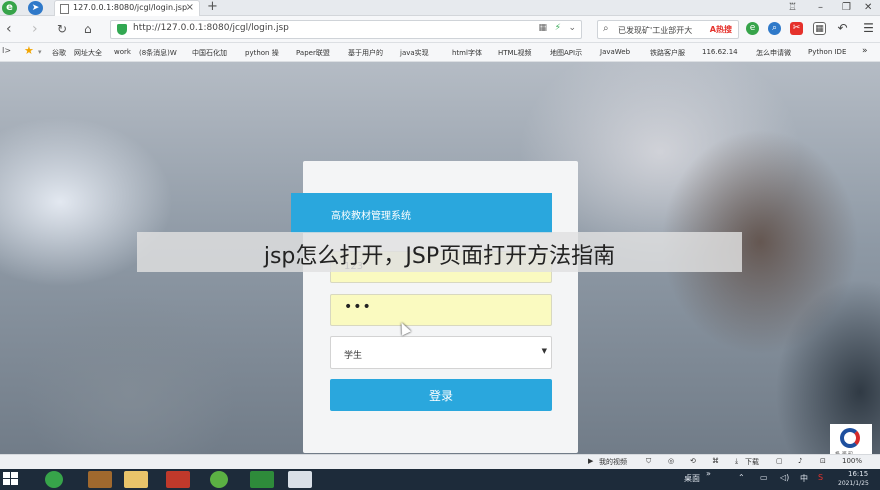 The width and height of the screenshot is (880, 490). I want to click on shirt-skin-icon: ♖, so click(792, 8).